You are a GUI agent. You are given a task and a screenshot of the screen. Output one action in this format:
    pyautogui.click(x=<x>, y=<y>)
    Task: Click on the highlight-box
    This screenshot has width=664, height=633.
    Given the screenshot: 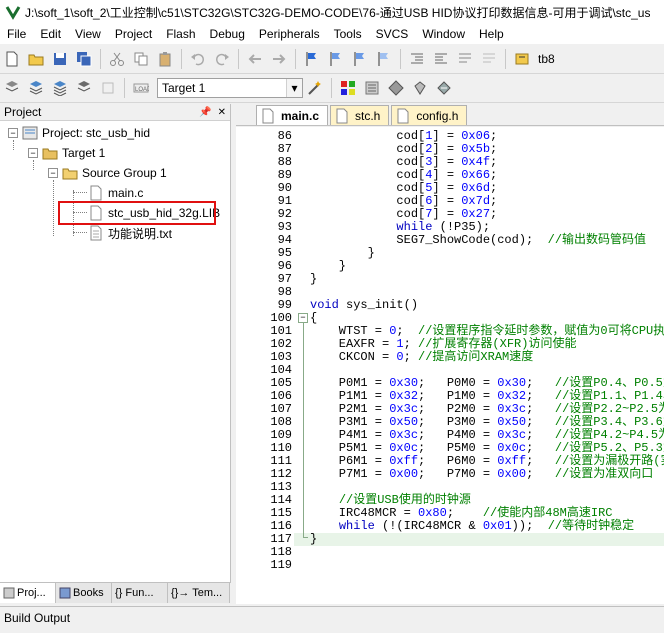 What is the action you would take?
    pyautogui.click(x=137, y=213)
    